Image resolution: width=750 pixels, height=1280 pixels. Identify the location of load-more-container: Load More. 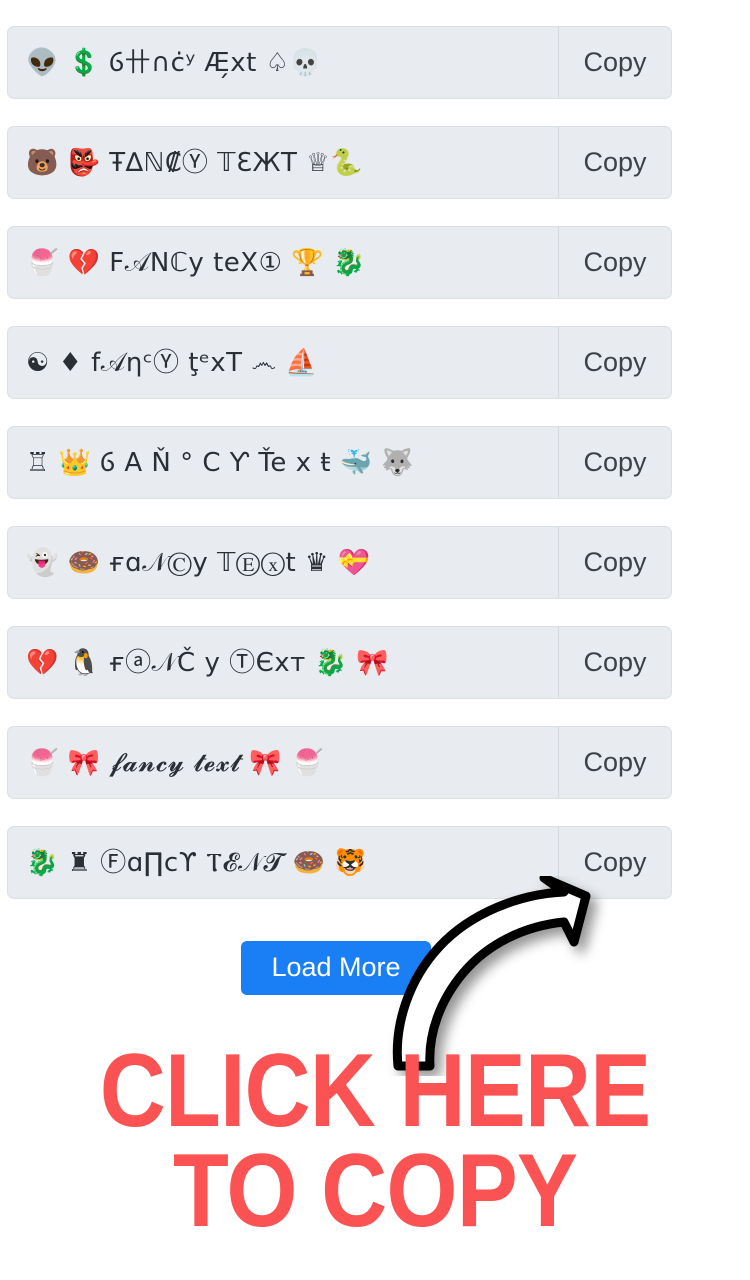
(336, 968).